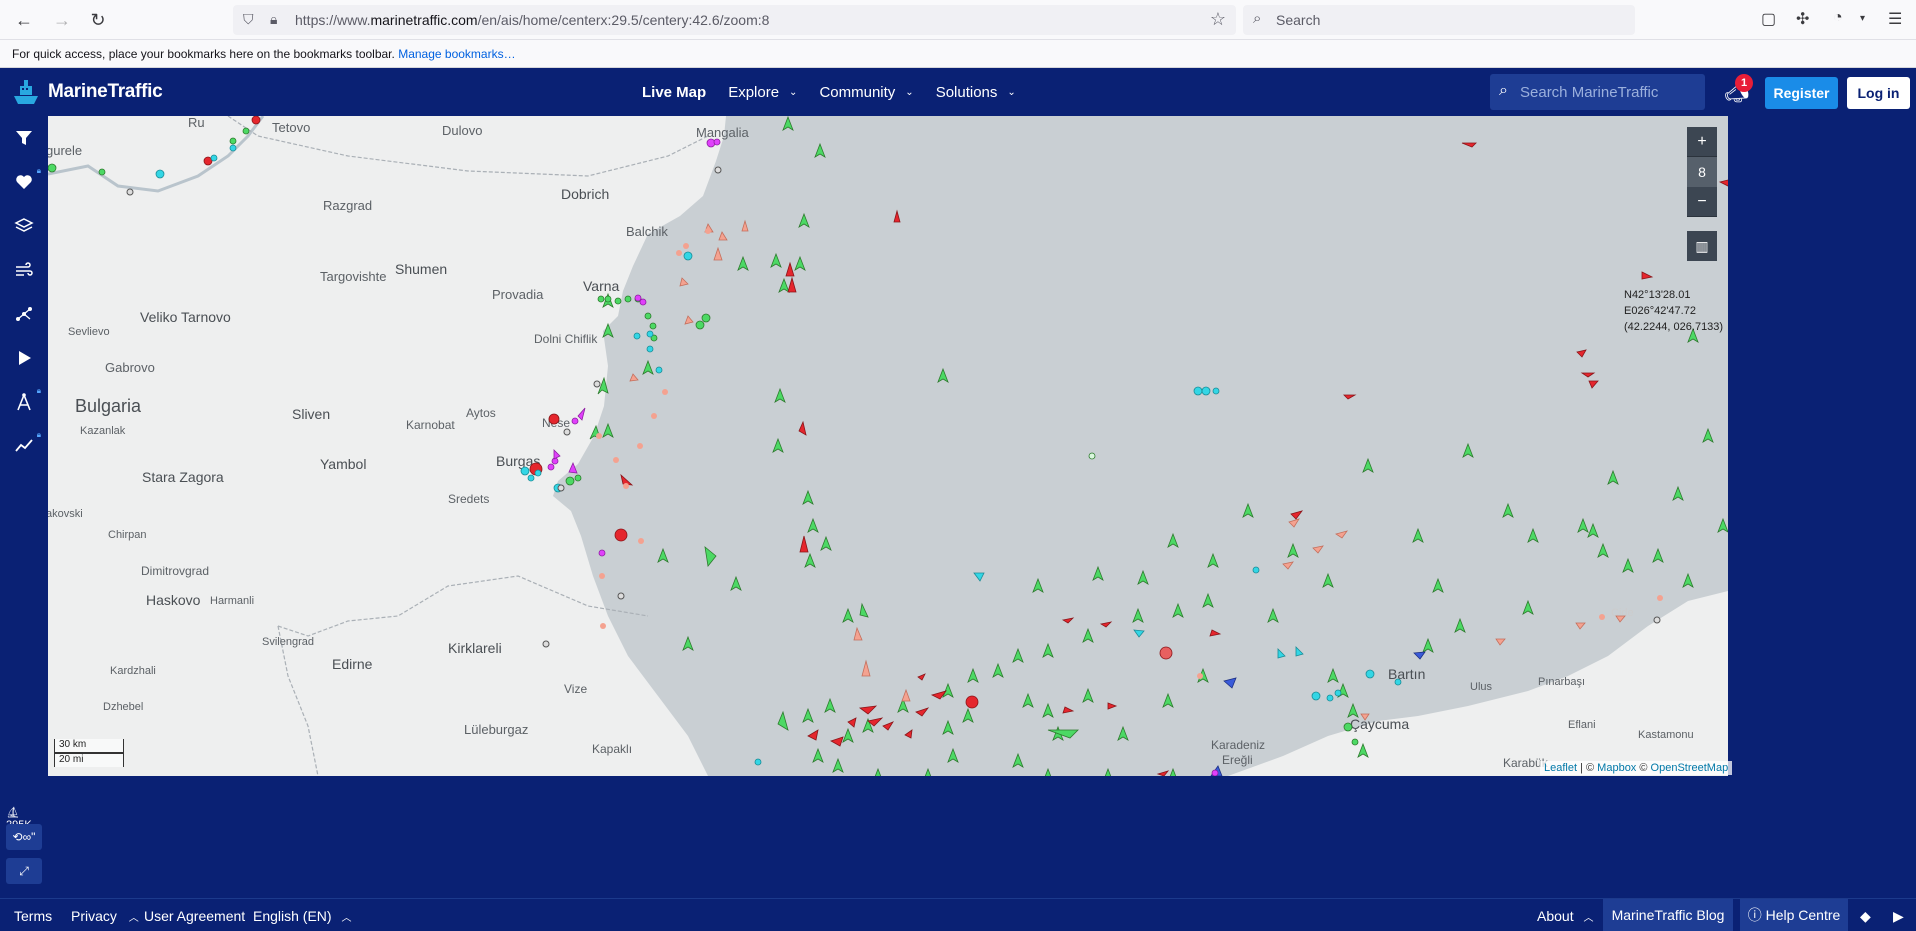 The height and width of the screenshot is (931, 1916). I want to click on menu-icon: ☰, so click(1895, 19).